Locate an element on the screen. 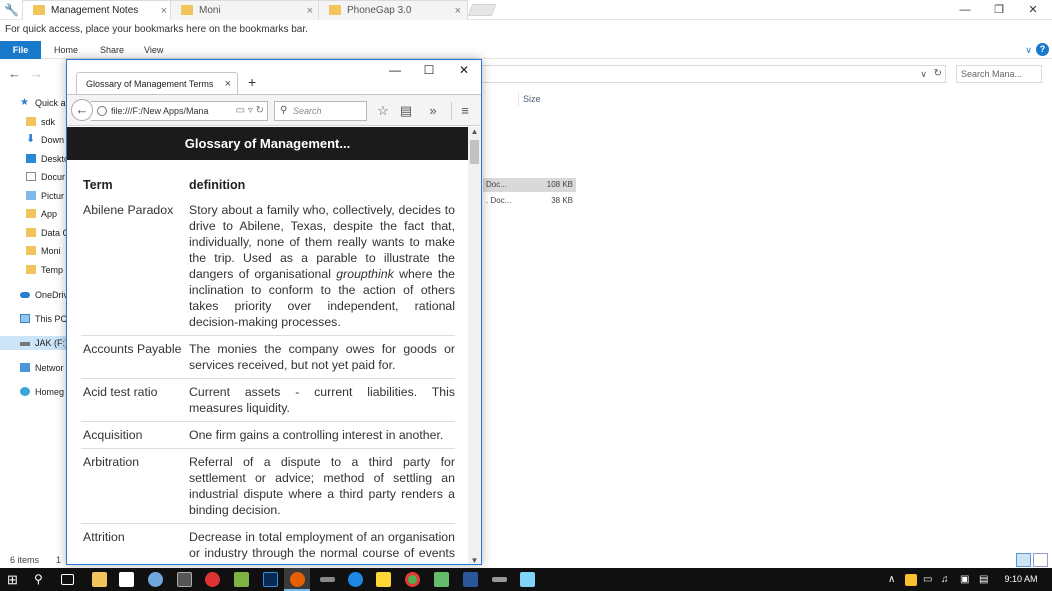 The width and height of the screenshot is (1052, 591). url-bar: file:///F:/New Apps/Mana ▭ ▿ ↻ is located at coordinates (179, 111).